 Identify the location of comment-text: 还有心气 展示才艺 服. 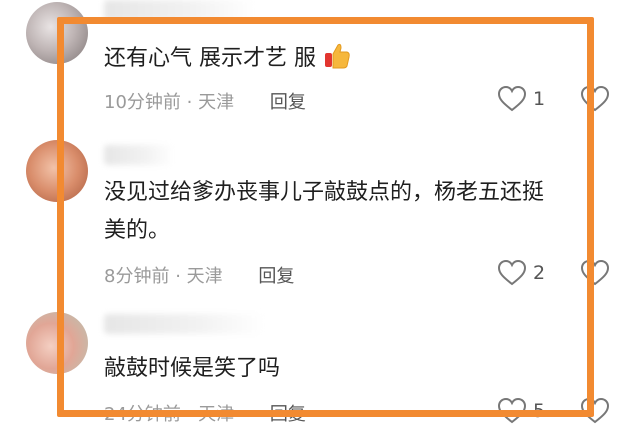
(354, 59).